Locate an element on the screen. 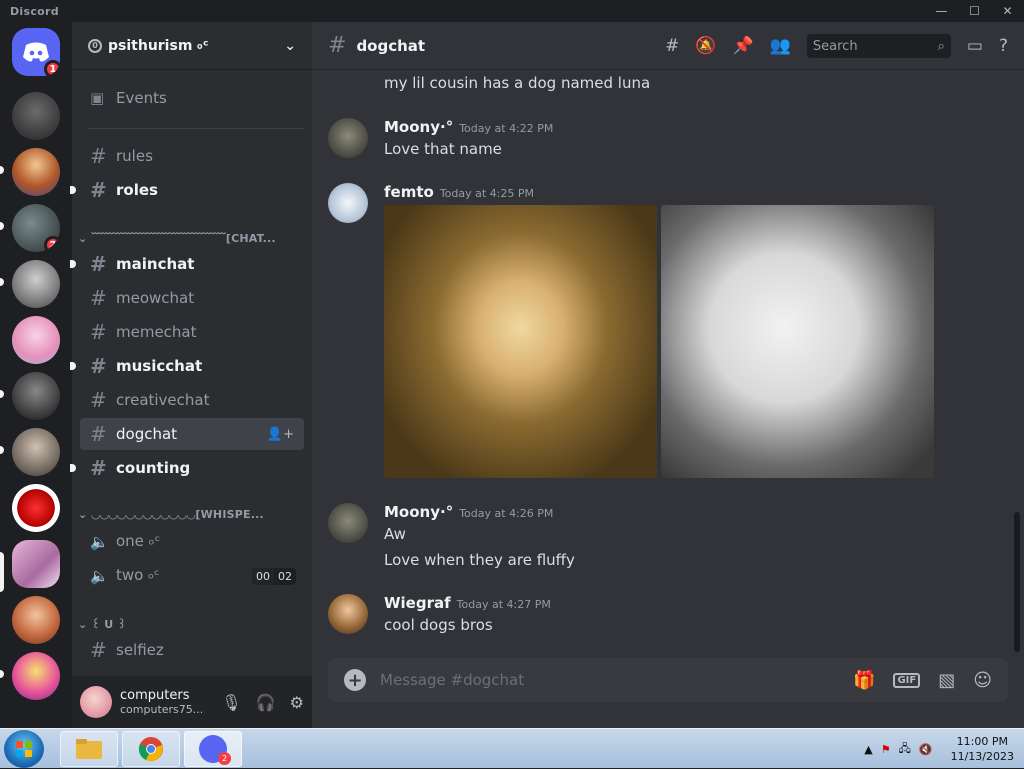 The image size is (1024, 769). headphones-icon: 🎧 is located at coordinates (266, 702).